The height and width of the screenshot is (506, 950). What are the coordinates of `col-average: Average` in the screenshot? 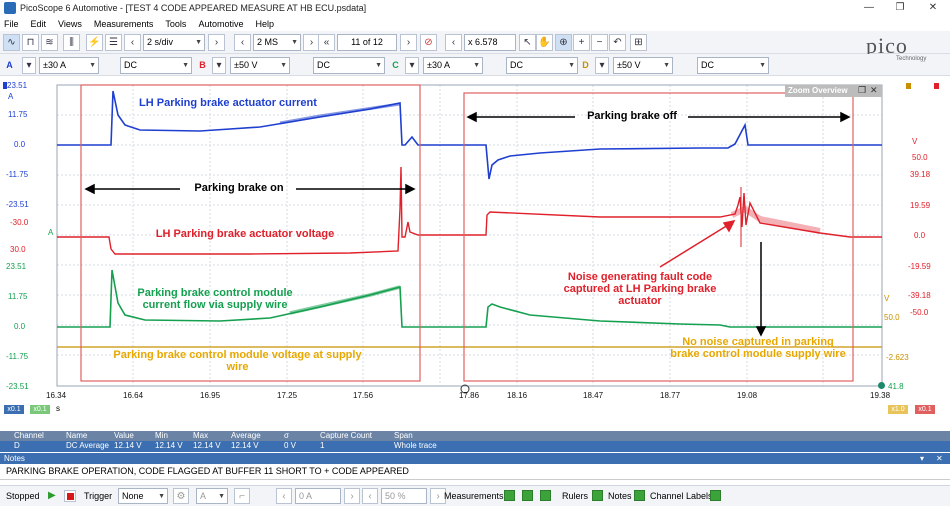 It's located at (246, 436).